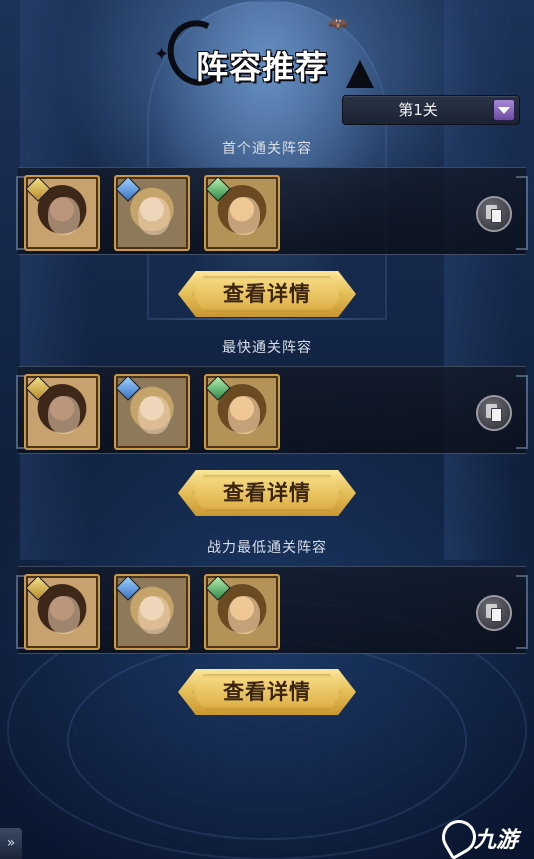  Describe the element at coordinates (479, 280) in the screenshot. I see `background-pillar-right` at that location.